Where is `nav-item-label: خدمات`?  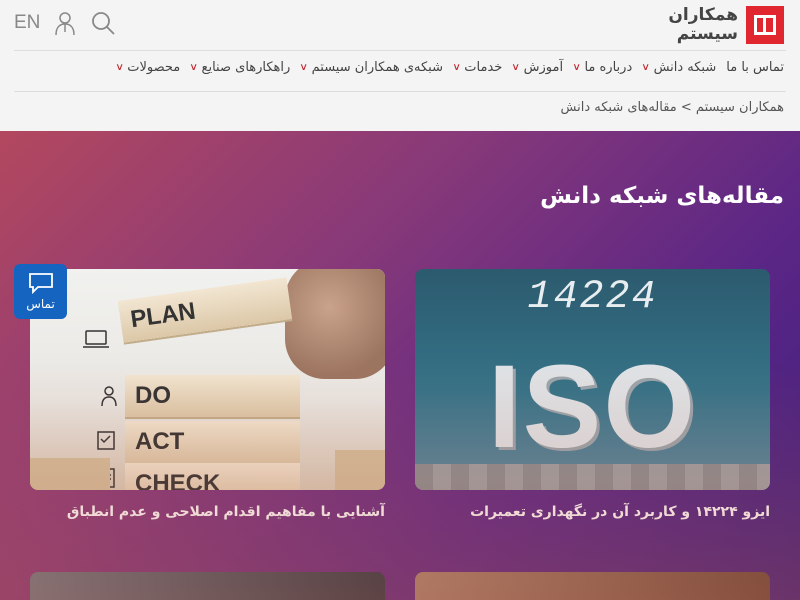 nav-item-label: خدمات is located at coordinates (483, 67).